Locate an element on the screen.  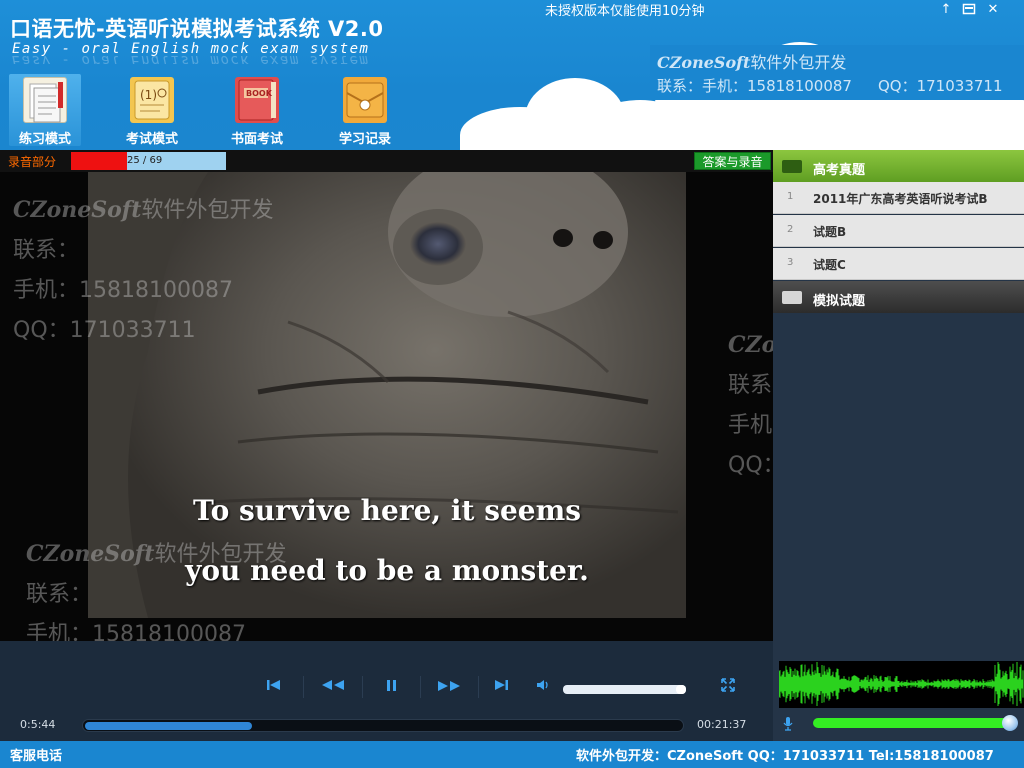
recording-progress-fill is located at coordinates (99, 161).